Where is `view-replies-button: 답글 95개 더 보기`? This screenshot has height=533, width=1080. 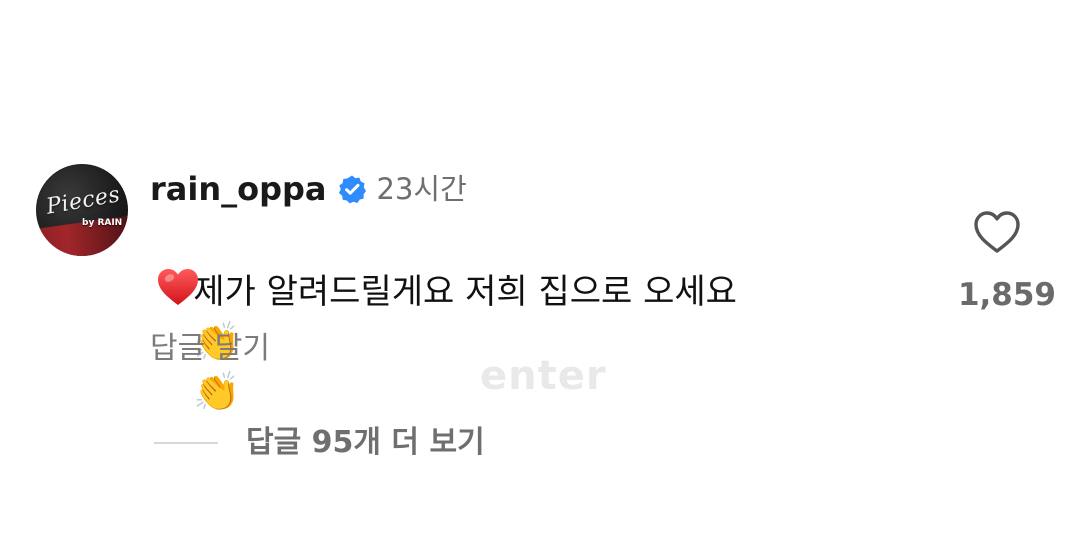
view-replies-button: 답글 95개 더 보기 is located at coordinates (319, 443).